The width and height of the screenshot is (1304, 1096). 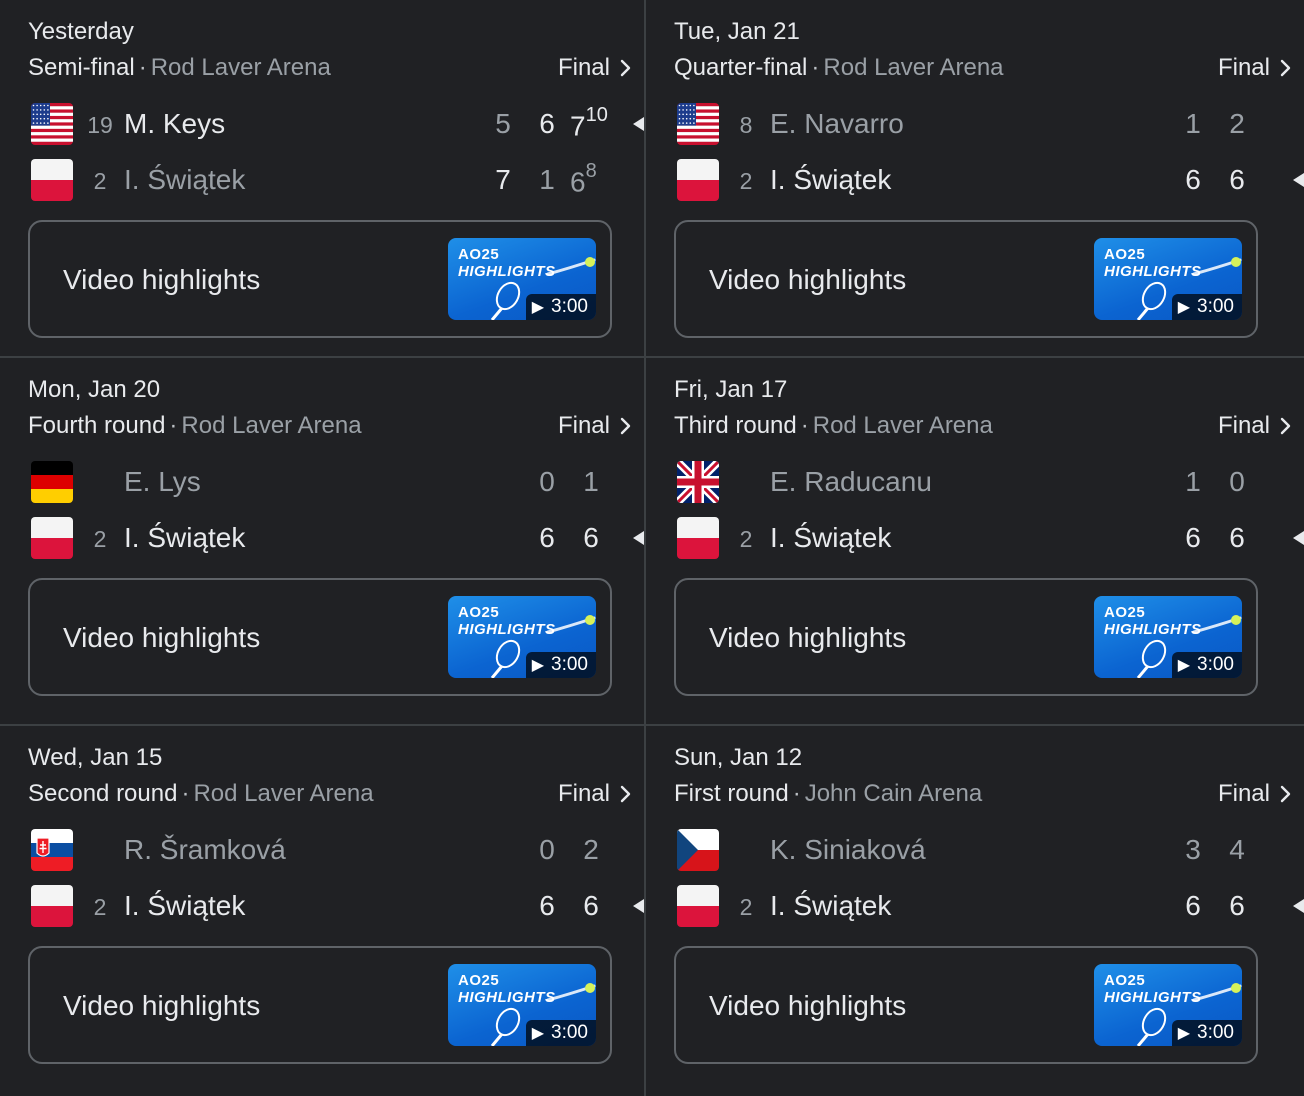 What do you see at coordinates (1237, 850) in the screenshot?
I see `set-score: 4` at bounding box center [1237, 850].